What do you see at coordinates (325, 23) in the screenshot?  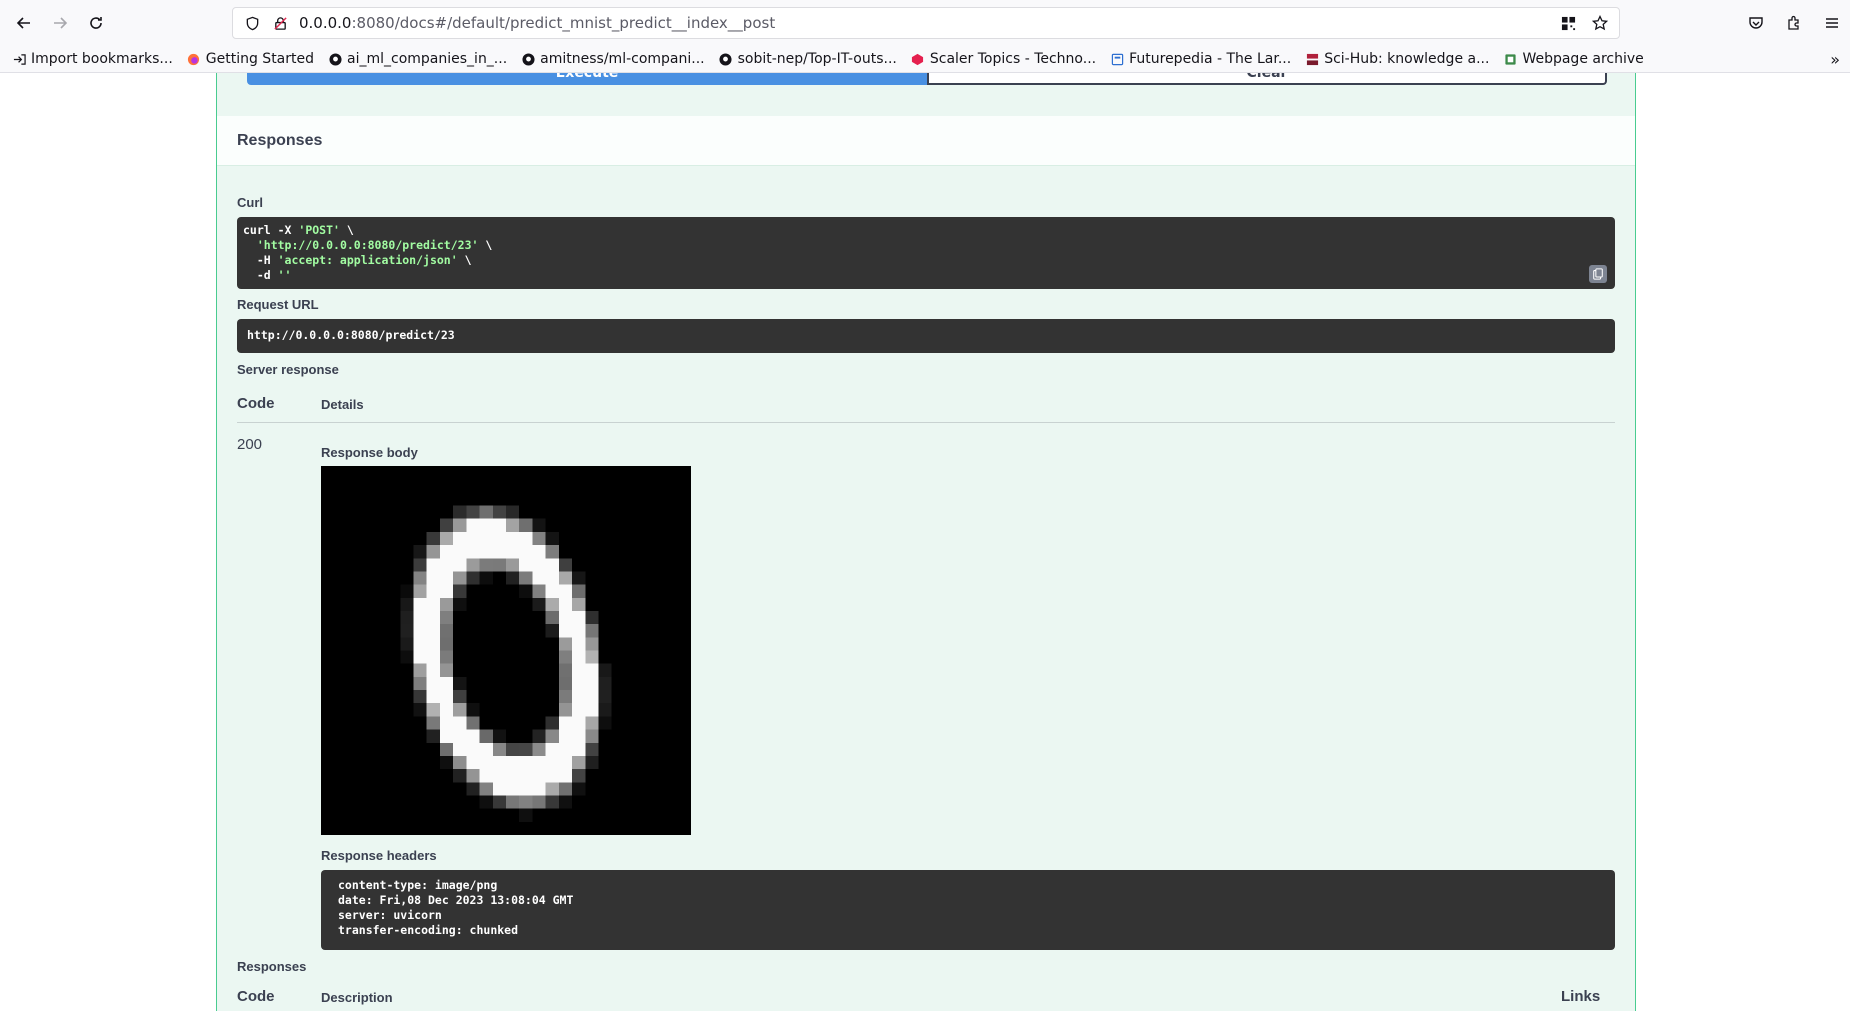 I see `url-host: 0.0.0.0` at bounding box center [325, 23].